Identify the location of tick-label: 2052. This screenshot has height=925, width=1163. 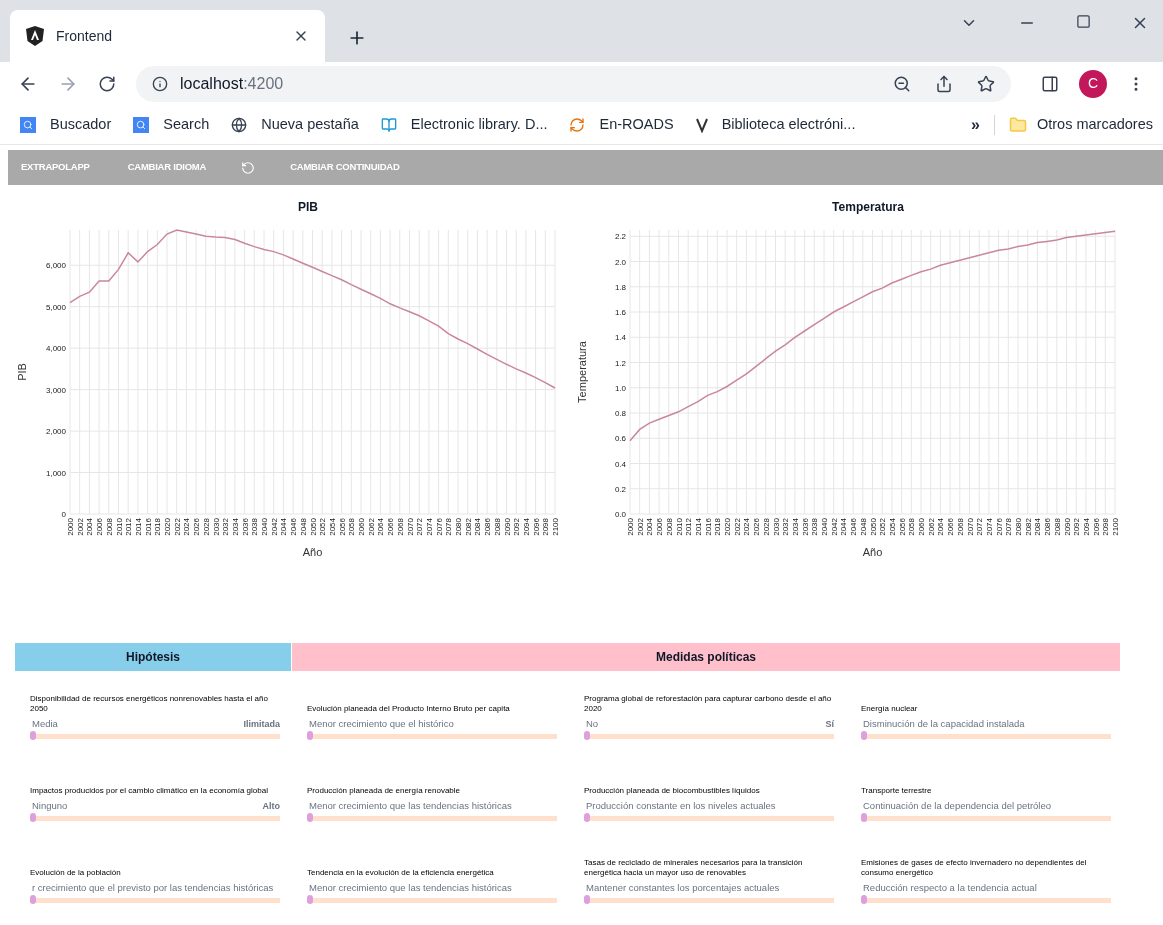
(323, 527).